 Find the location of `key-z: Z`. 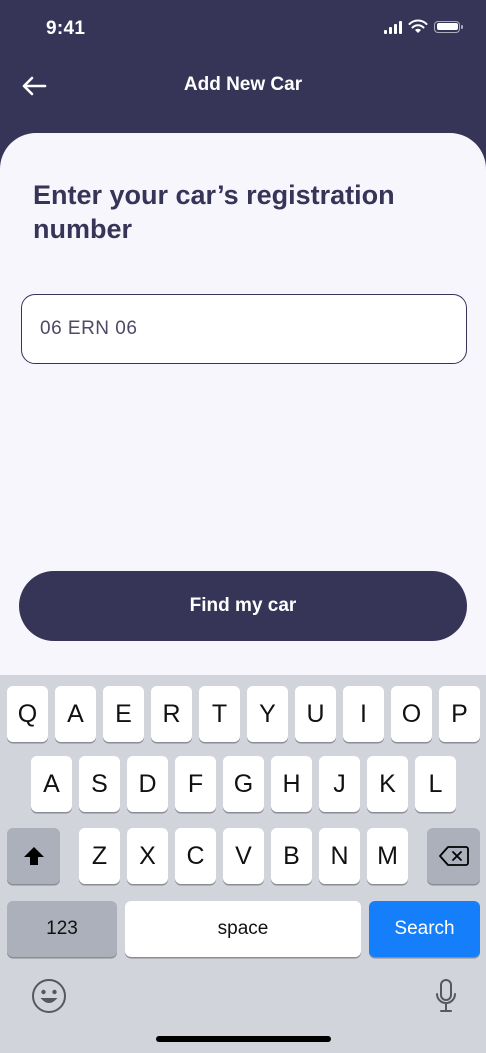

key-z: Z is located at coordinates (99, 856).